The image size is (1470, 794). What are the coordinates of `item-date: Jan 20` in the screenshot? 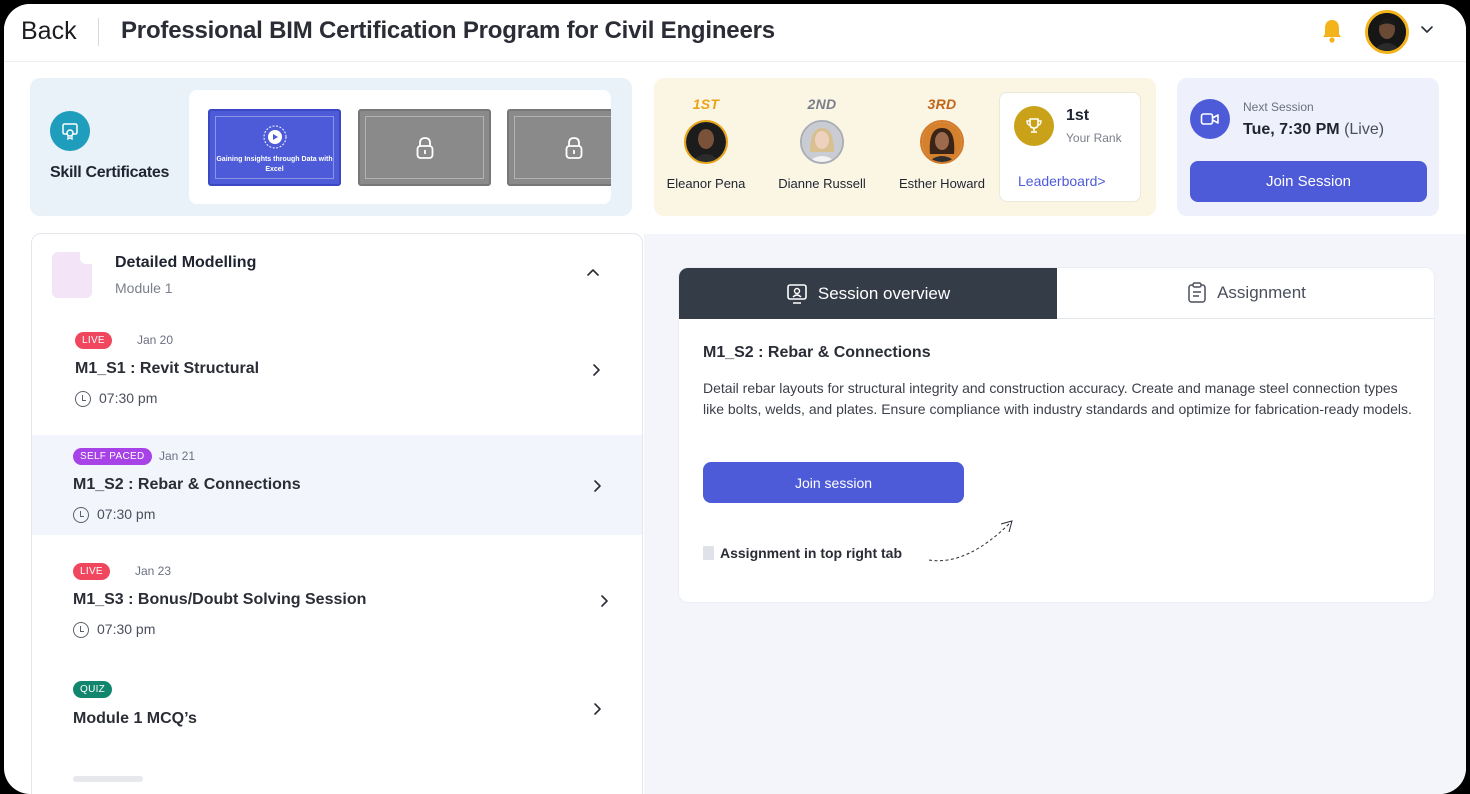 It's located at (155, 340).